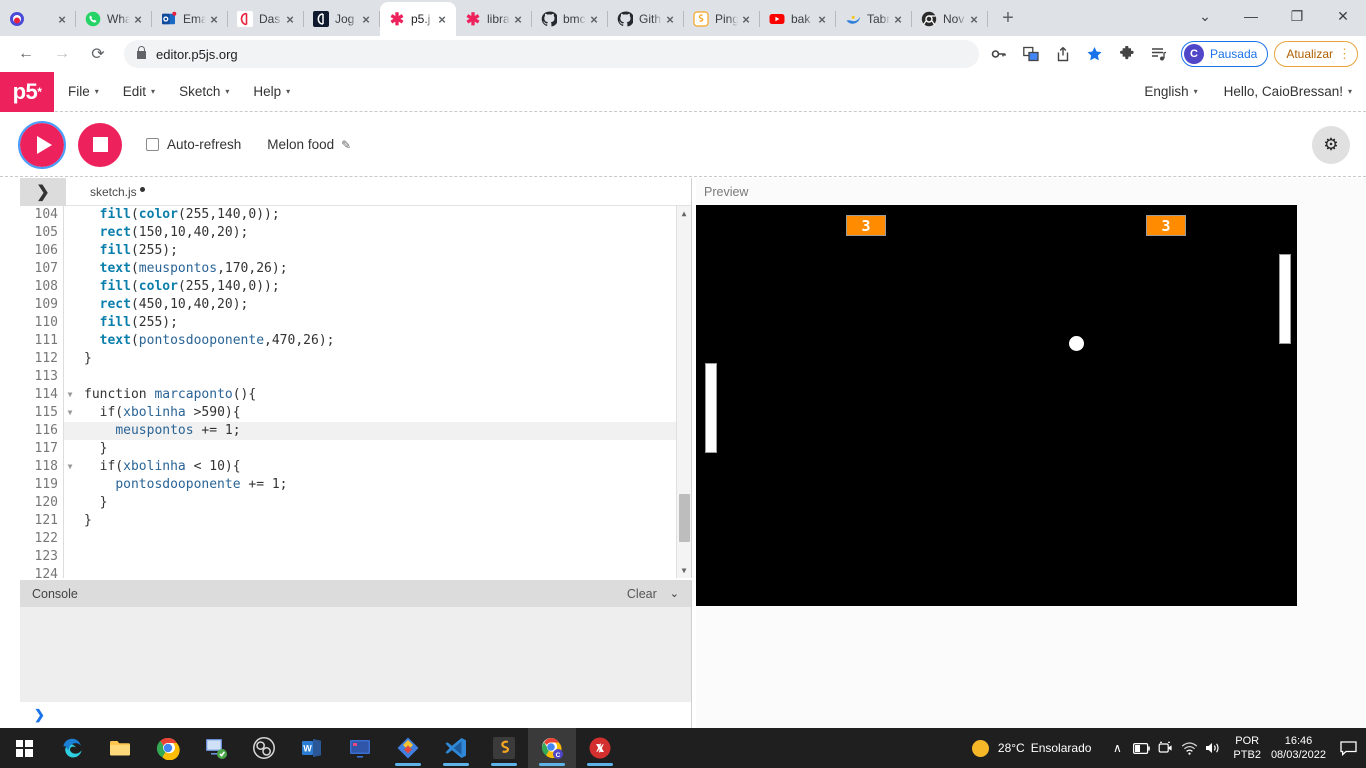 This screenshot has width=1366, height=768. What do you see at coordinates (999, 54) in the screenshot?
I see `password-key-icon` at bounding box center [999, 54].